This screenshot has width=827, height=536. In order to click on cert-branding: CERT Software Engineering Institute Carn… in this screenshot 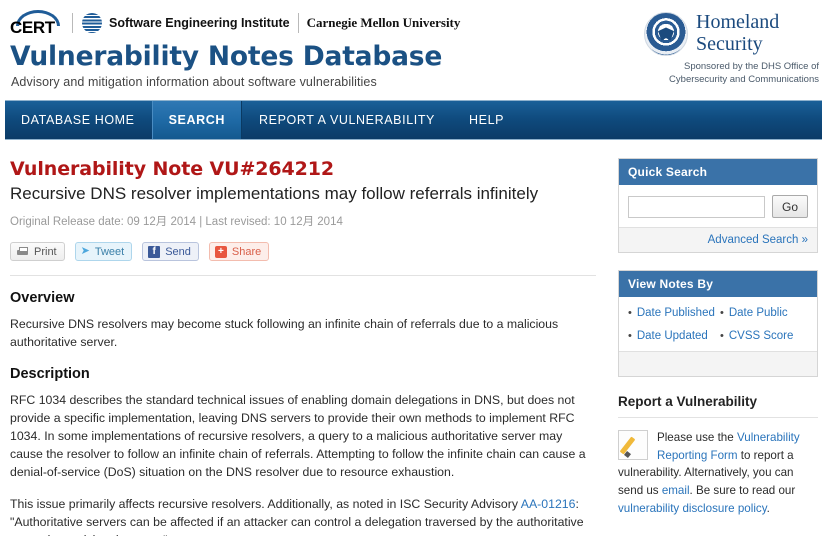, I will do `click(310, 49)`.